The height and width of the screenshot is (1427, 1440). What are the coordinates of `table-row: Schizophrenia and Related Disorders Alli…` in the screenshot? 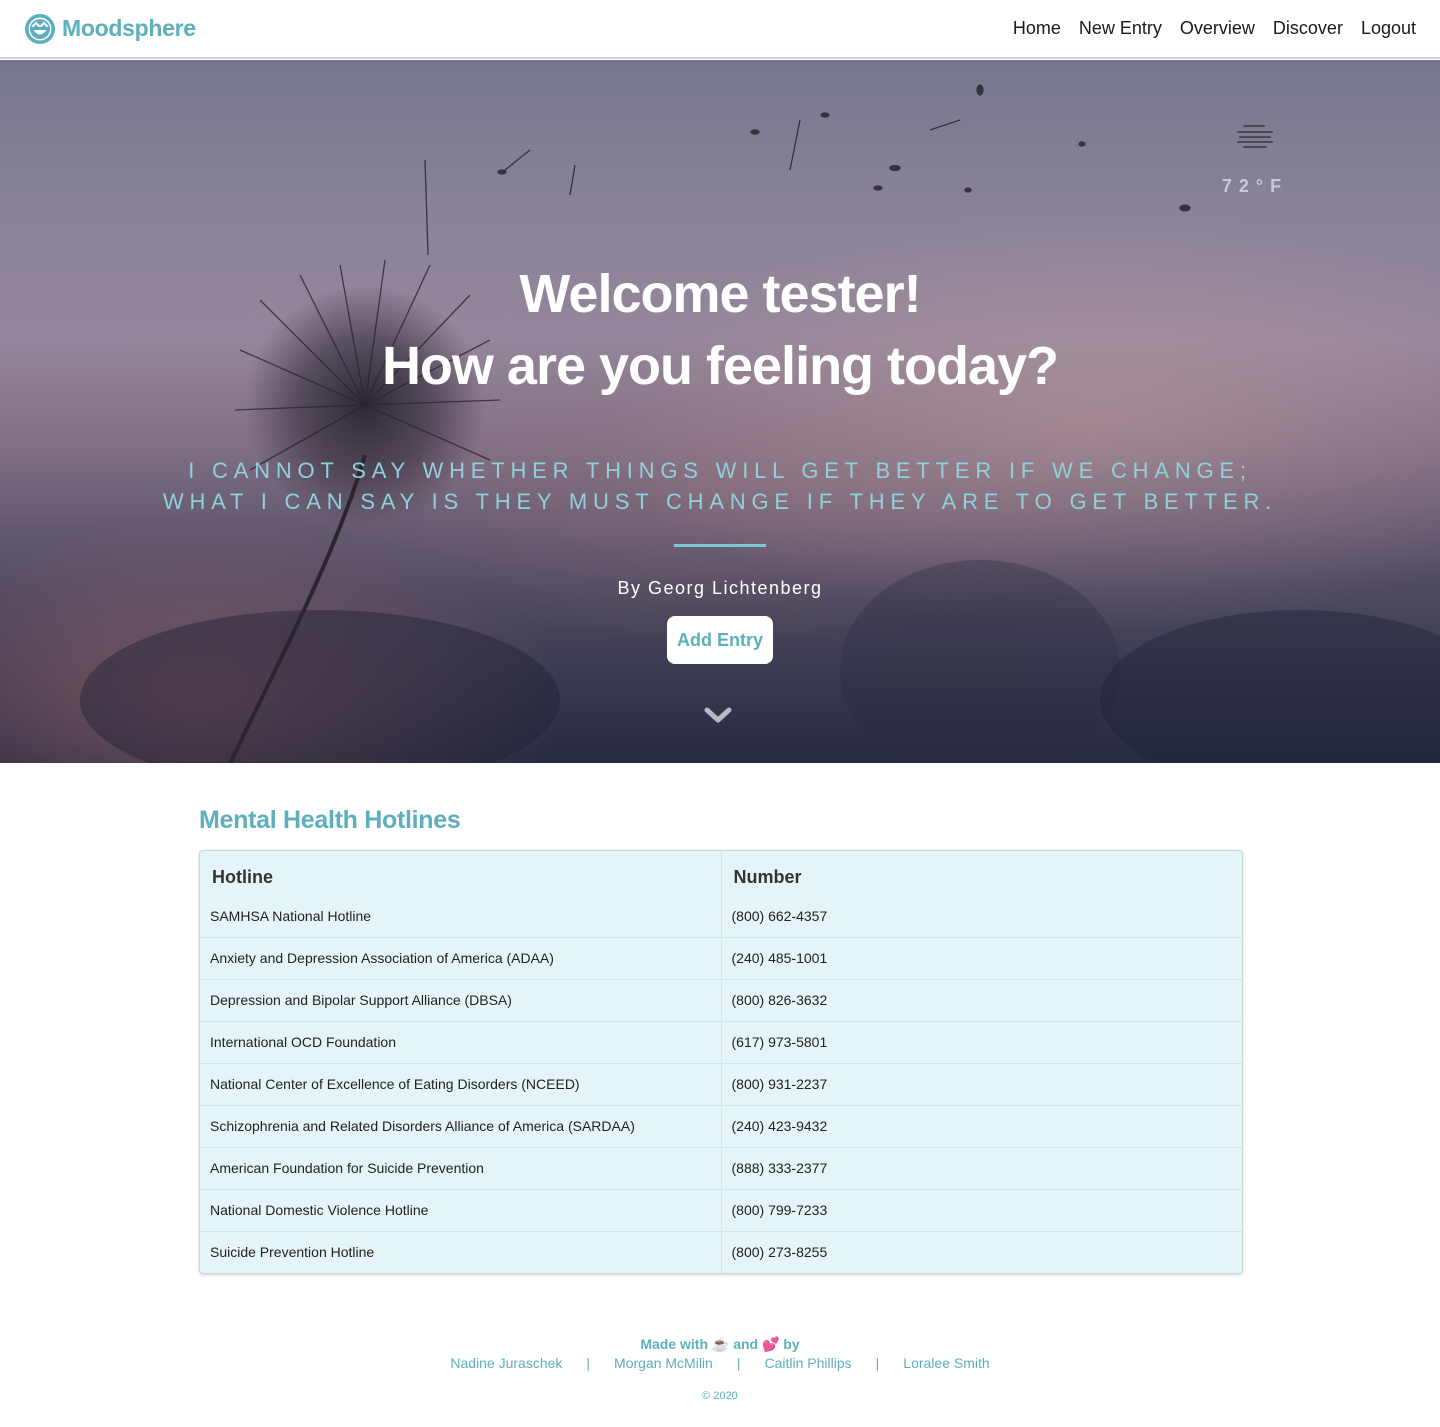 It's located at (721, 1125).